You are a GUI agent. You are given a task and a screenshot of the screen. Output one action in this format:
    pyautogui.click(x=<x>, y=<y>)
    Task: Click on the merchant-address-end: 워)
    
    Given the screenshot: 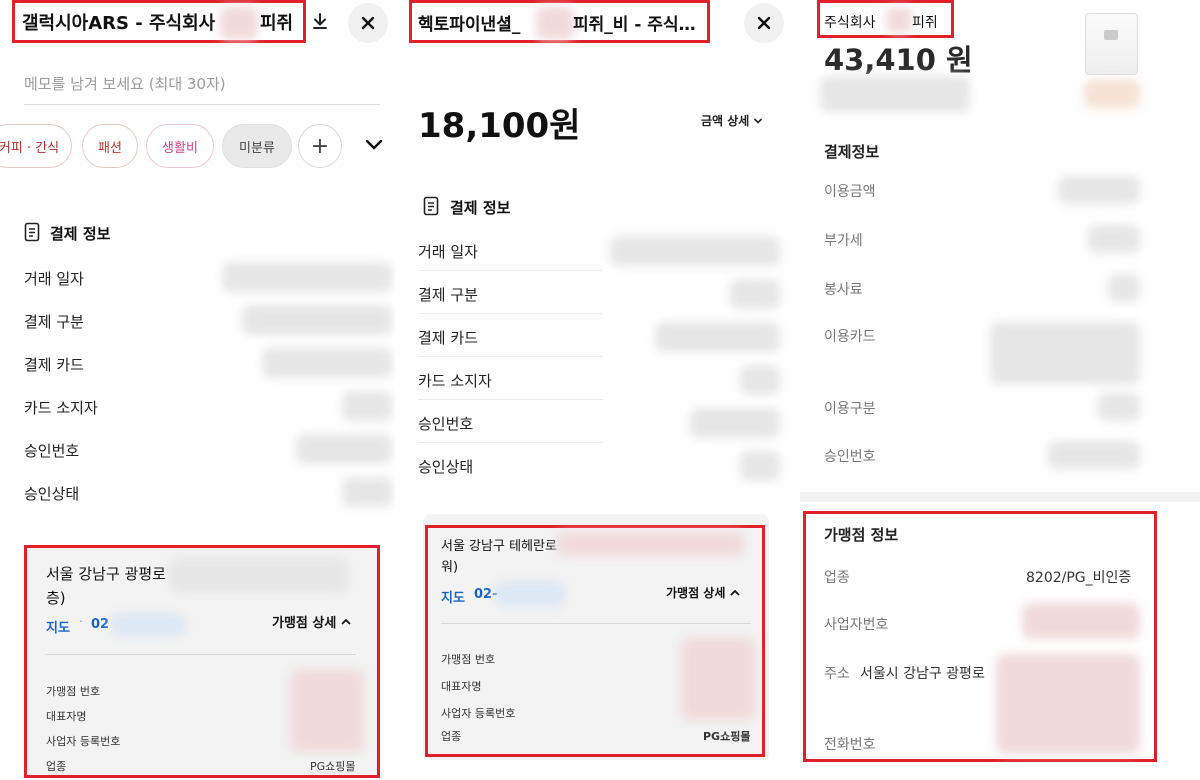 What is the action you would take?
    pyautogui.click(x=450, y=567)
    